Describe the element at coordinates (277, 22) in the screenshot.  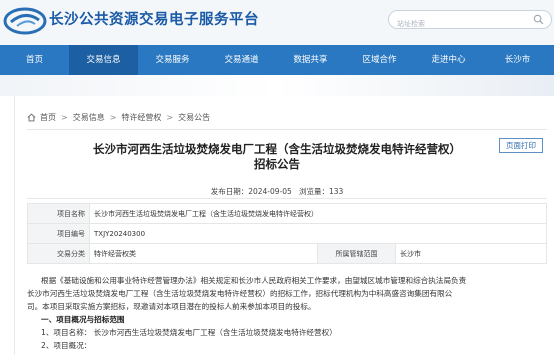
I see `site-header: 长沙公共资源交易电子服务平台` at that location.